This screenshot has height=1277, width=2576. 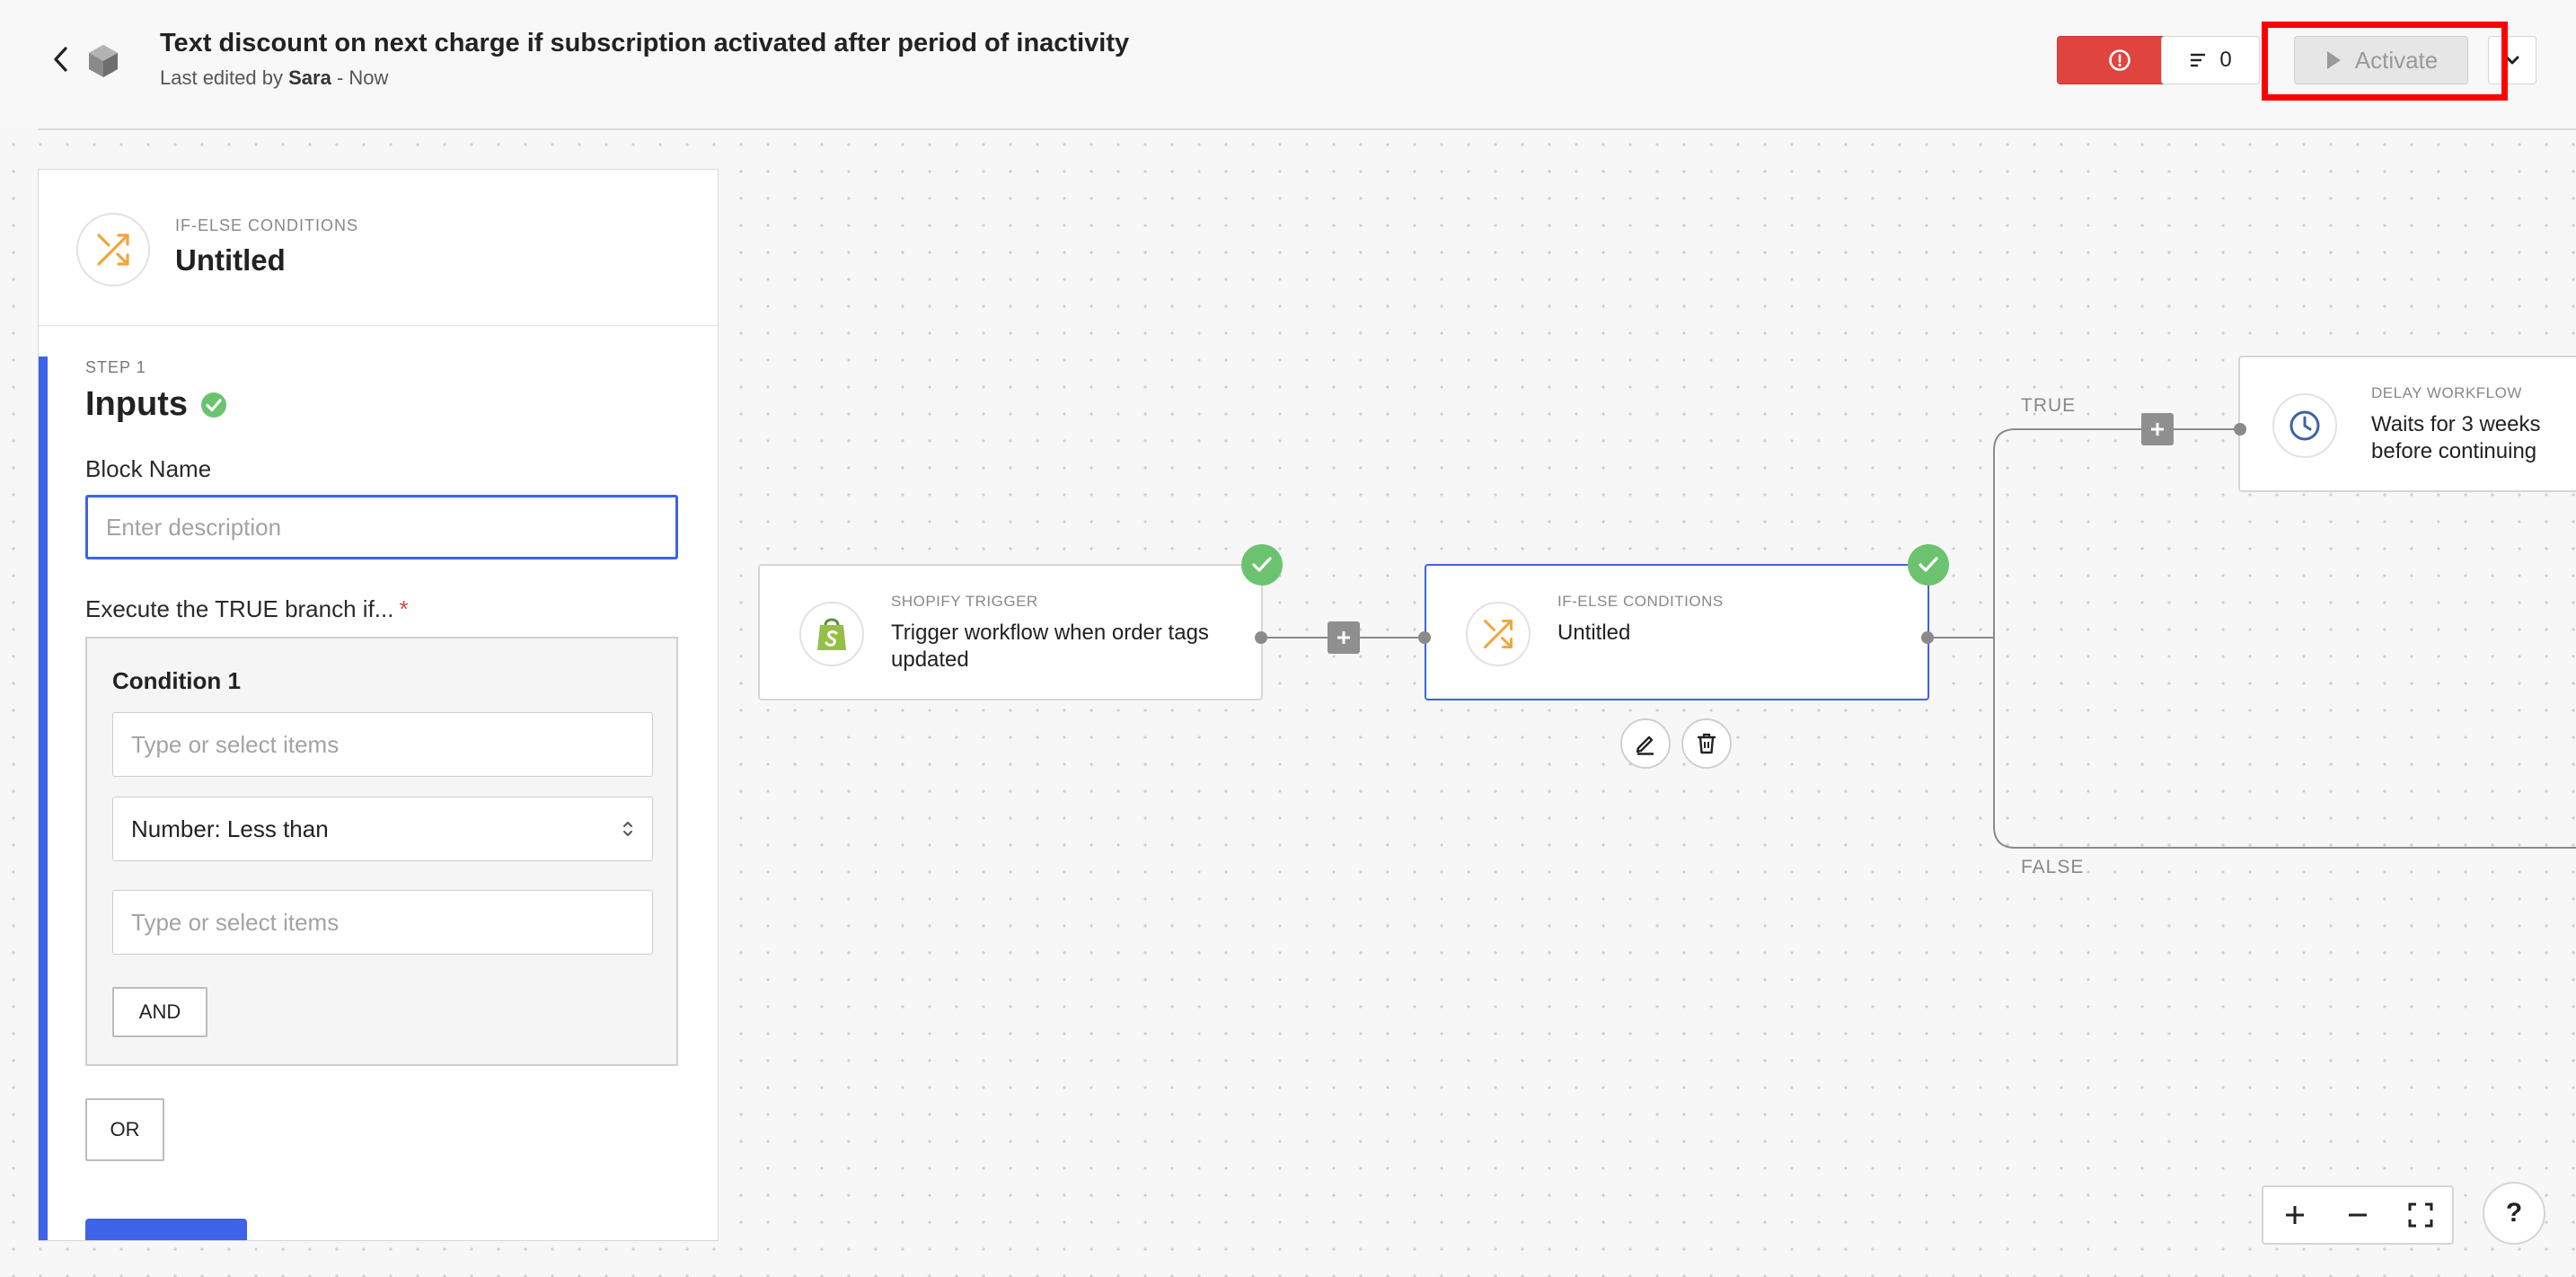 I want to click on zoom-controls, so click(x=2358, y=1215).